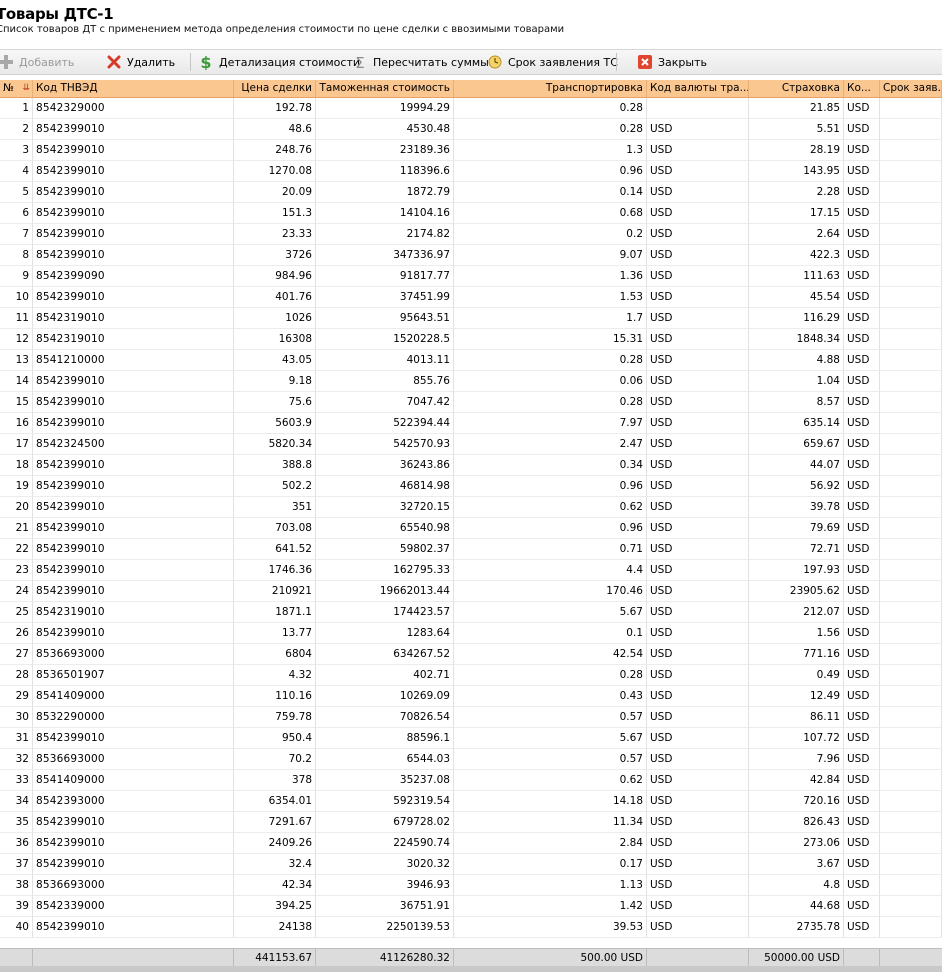 The height and width of the screenshot is (972, 942). I want to click on cell-number: 4, so click(16, 171).